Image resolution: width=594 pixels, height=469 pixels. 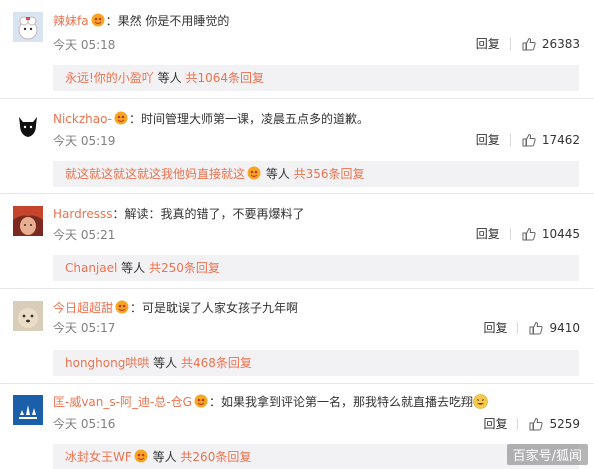 I want to click on comment-line: Hardresss：解读：我真的错了，不要再爆料了, so click(x=318, y=214).